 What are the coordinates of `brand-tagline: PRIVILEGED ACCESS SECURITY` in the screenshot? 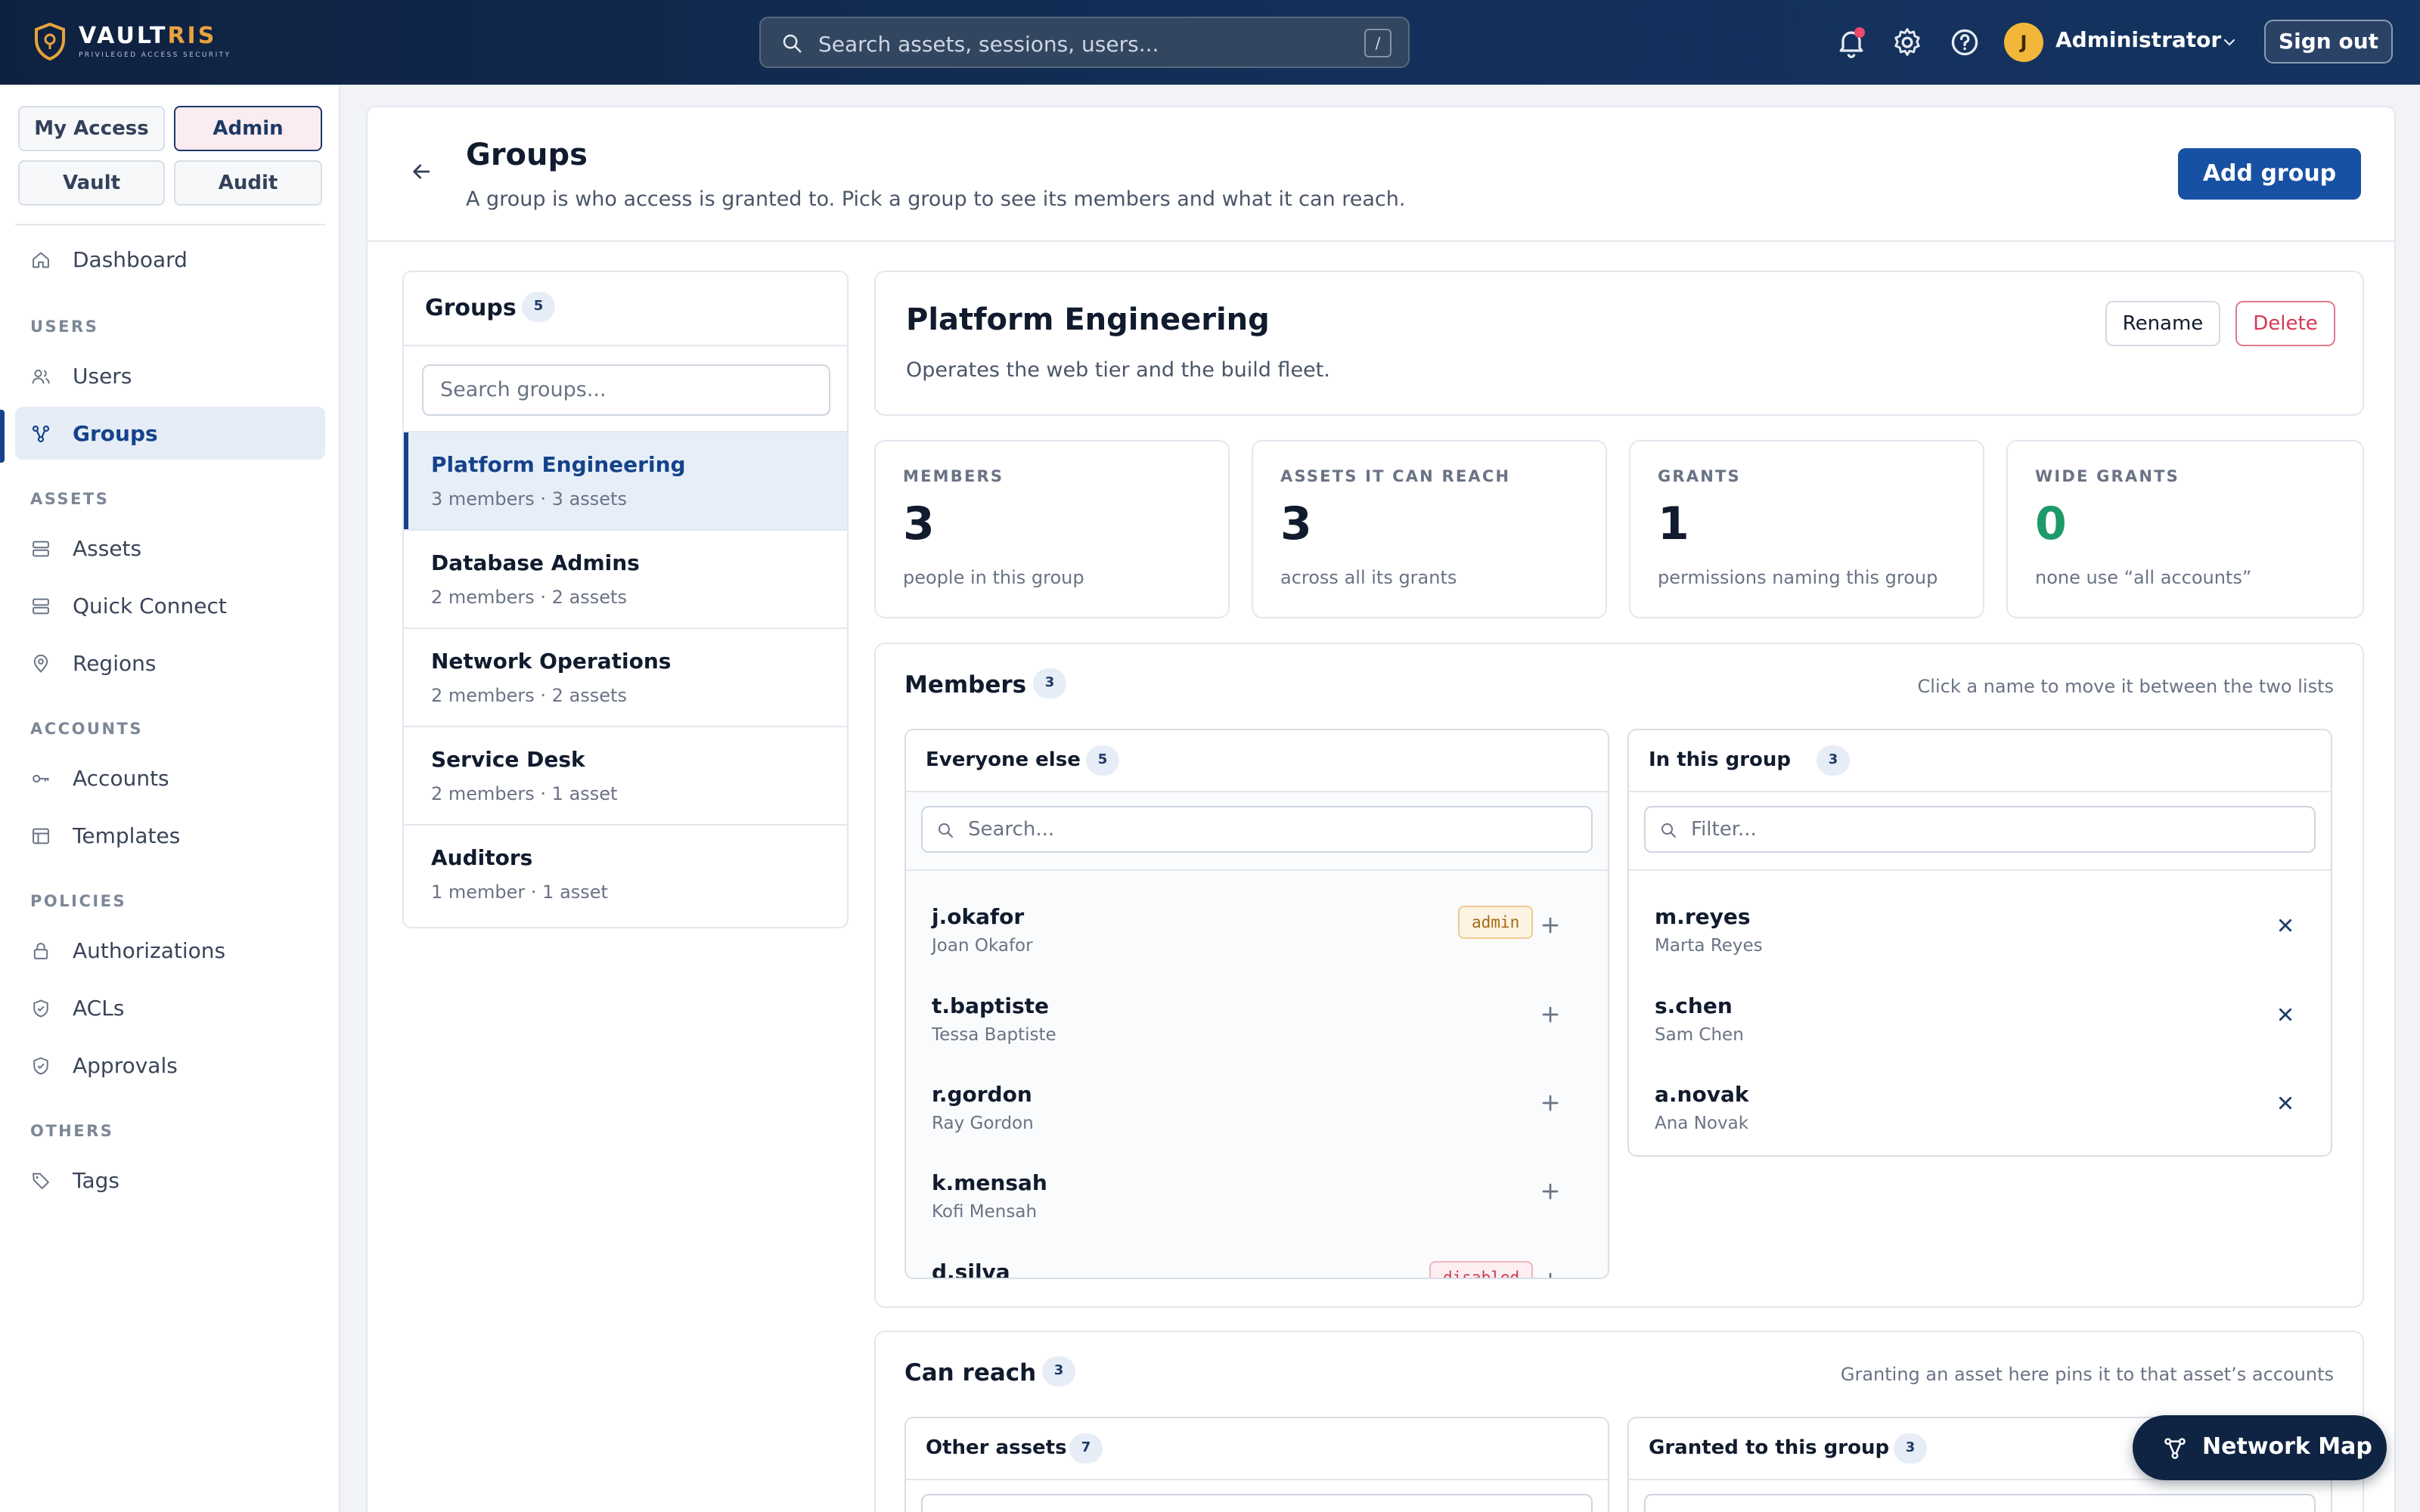 It's located at (155, 55).